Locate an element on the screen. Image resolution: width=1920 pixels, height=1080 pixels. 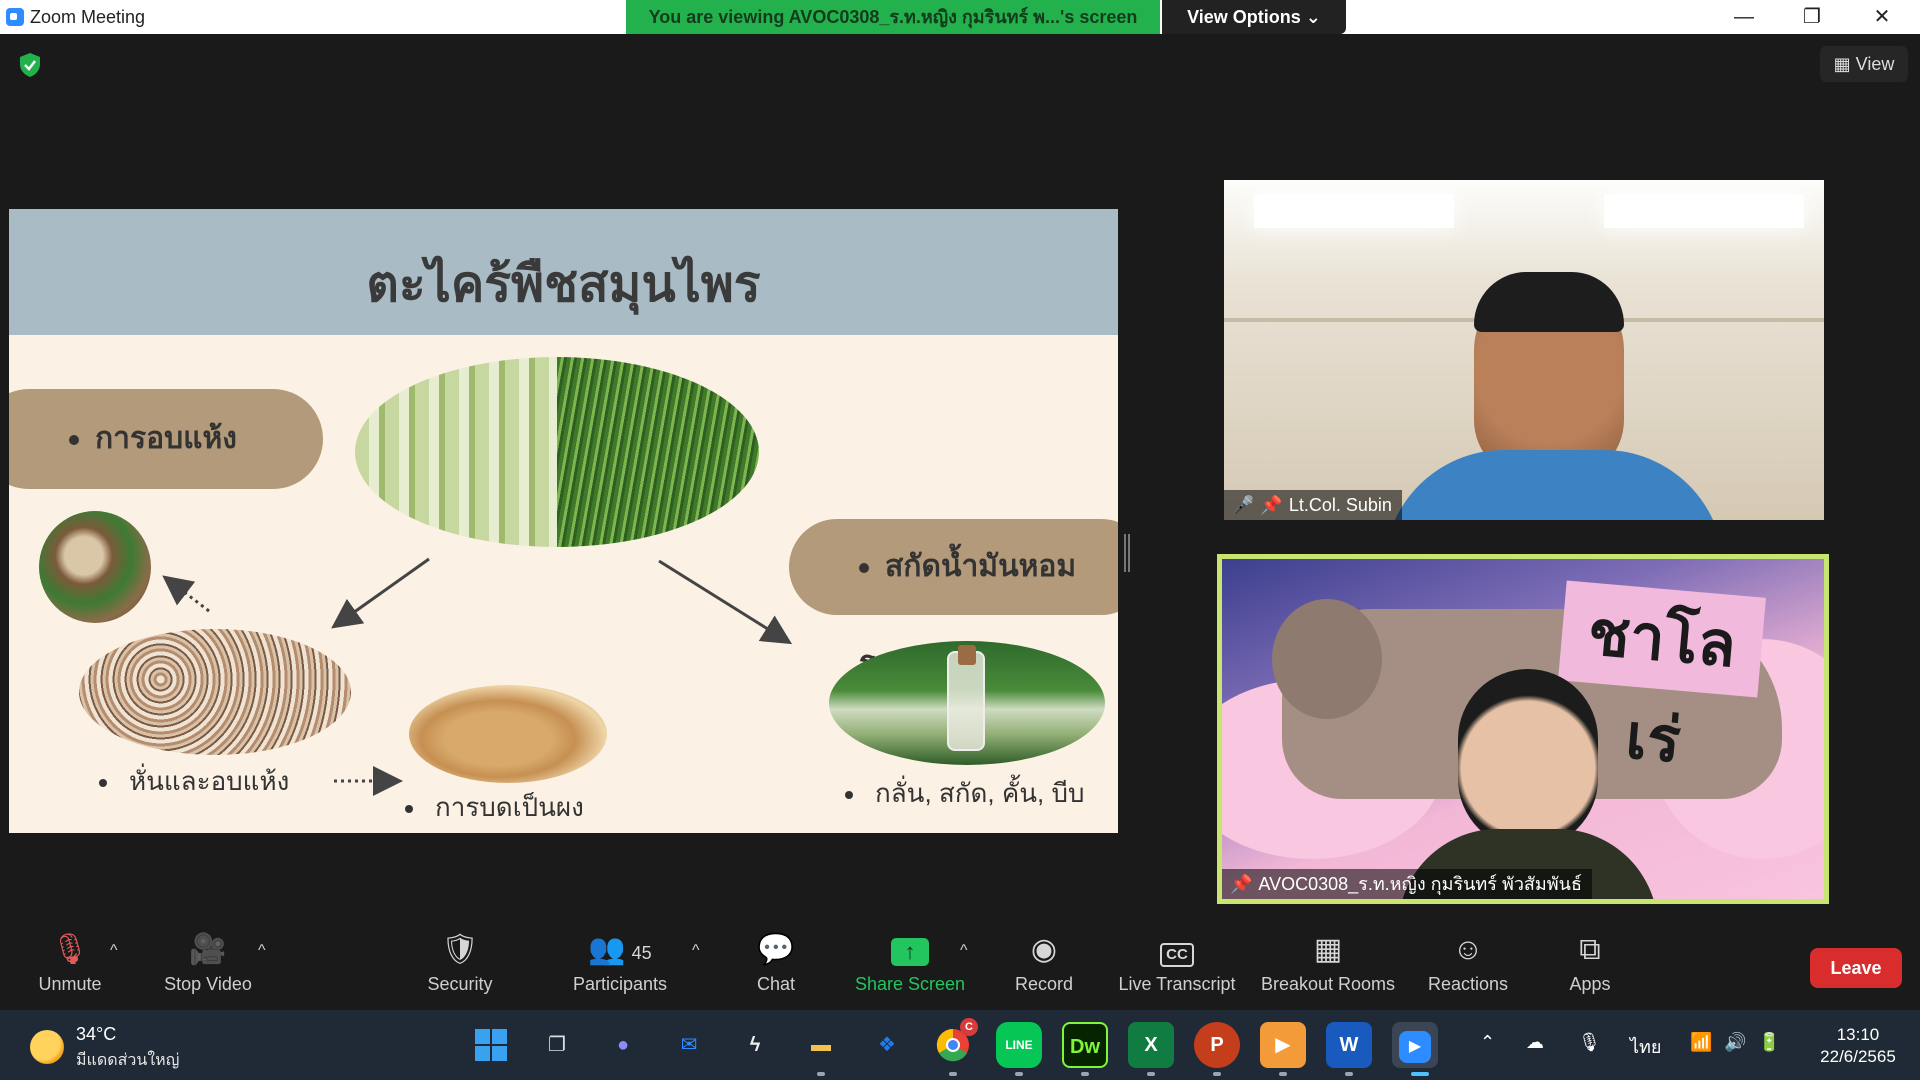
video-camera-icon: 🎥 is located at coordinates (208, 949).